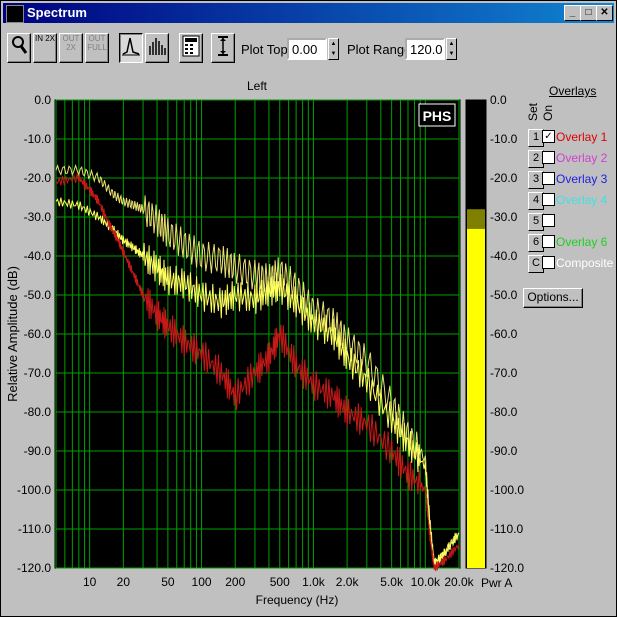 This screenshot has width=617, height=617. What do you see at coordinates (314, 582) in the screenshot?
I see `x-tick-label: 1.0k` at bounding box center [314, 582].